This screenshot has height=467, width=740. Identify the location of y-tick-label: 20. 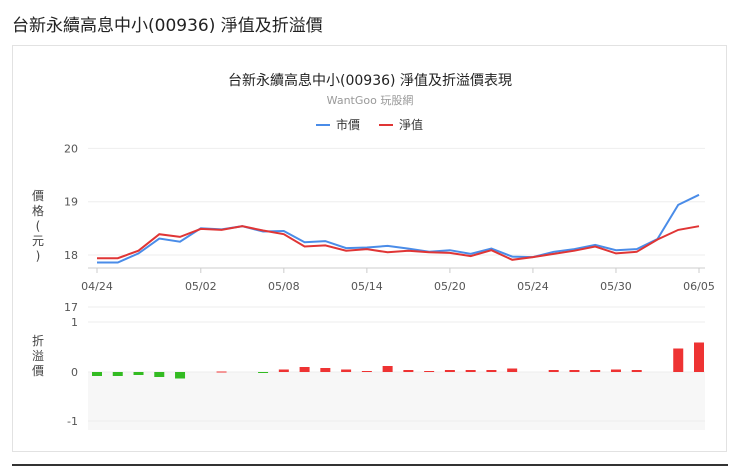
(71, 148).